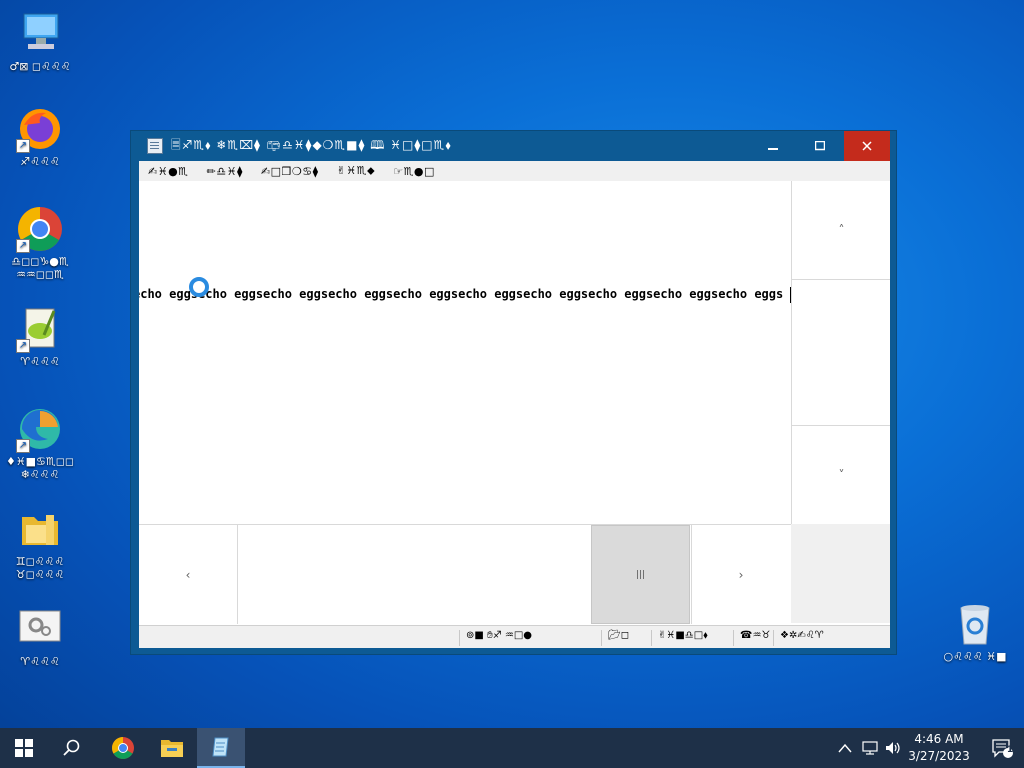  Describe the element at coordinates (40, 329) in the screenshot. I see `notepad-plus-icon: ↗` at that location.